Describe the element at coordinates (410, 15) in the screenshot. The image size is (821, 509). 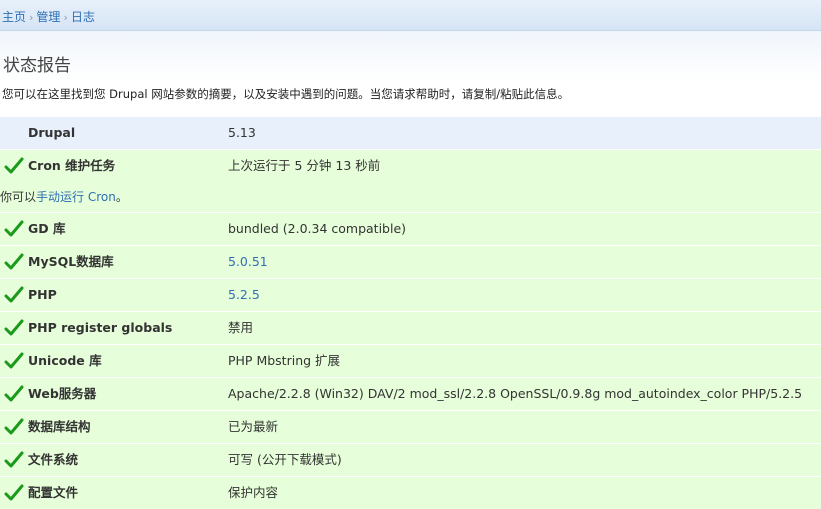
I see `breadcrumb: 主页›管理›日志` at that location.